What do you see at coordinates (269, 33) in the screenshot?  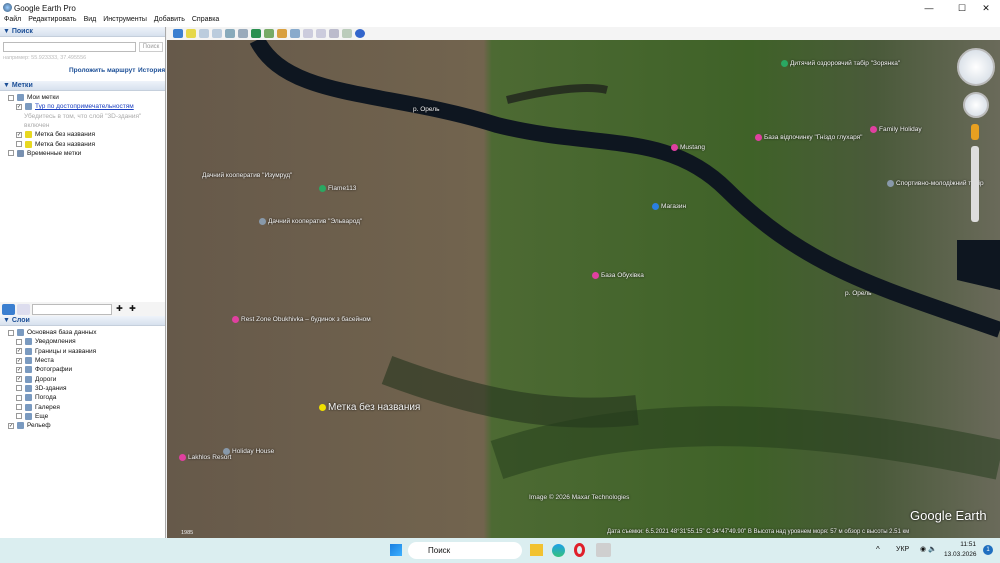 I see `sunlight-button` at bounding box center [269, 33].